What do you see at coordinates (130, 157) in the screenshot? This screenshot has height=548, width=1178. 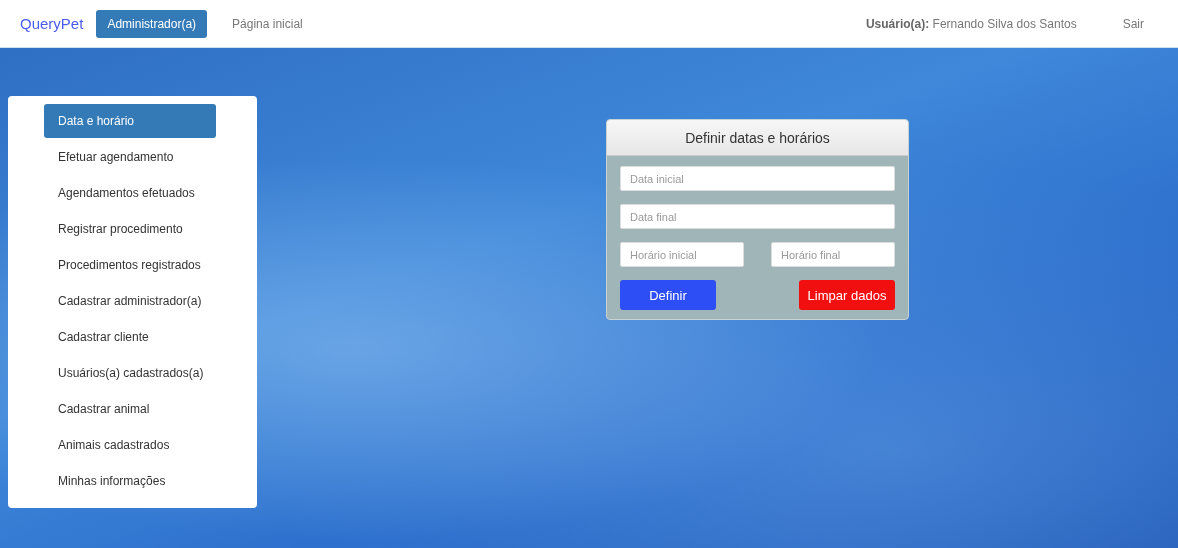 I see `sidebar-item: Efetuar agendamento` at bounding box center [130, 157].